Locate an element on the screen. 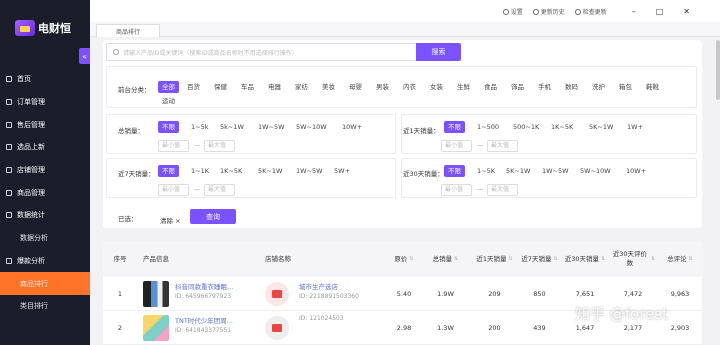  clear-filters-button: 清除 × is located at coordinates (170, 220).